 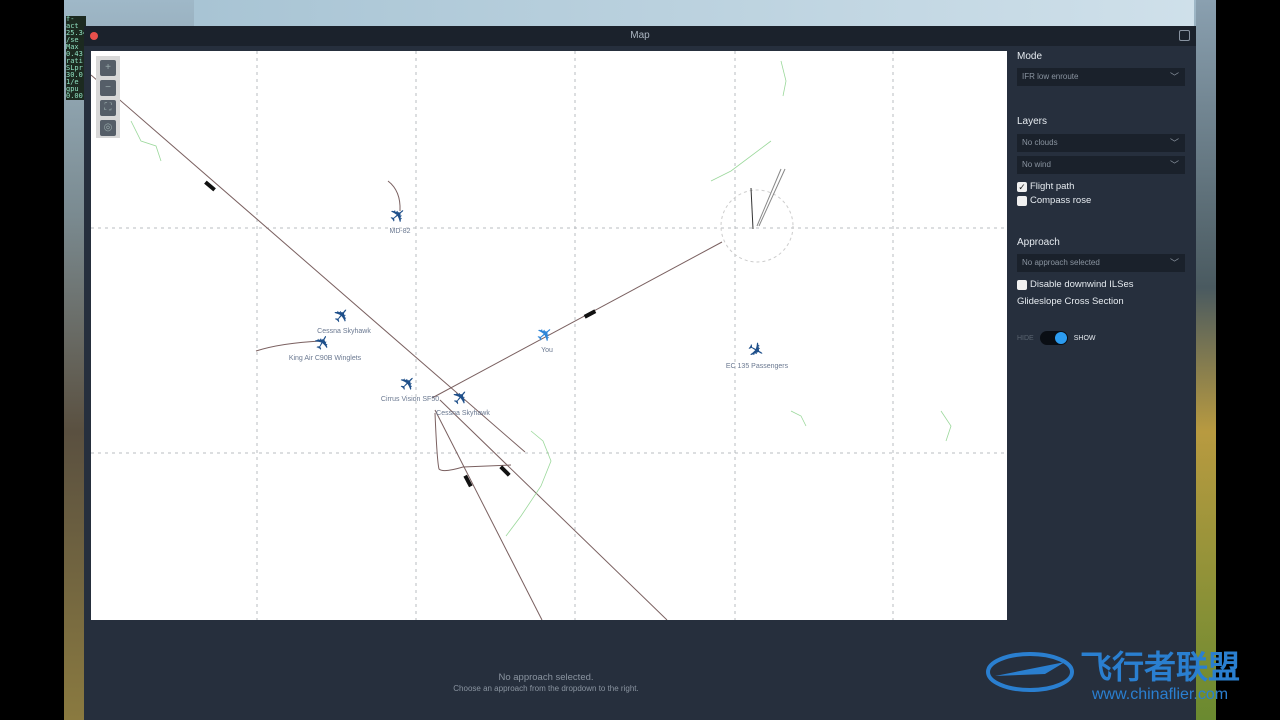 What do you see at coordinates (1160, 667) in the screenshot?
I see `watermark-text: 飞行者联盟` at bounding box center [1160, 667].